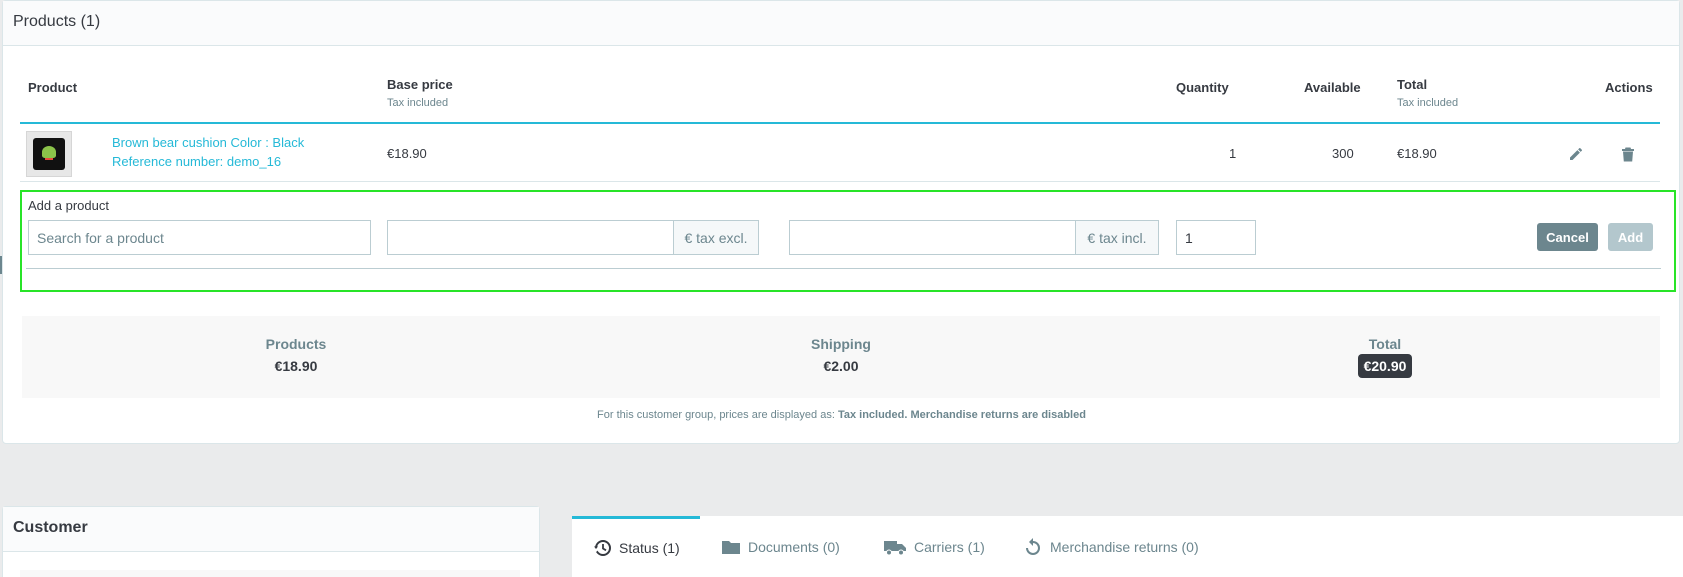 The image size is (1683, 577). Describe the element at coordinates (1033, 546) in the screenshot. I see `return-icon` at that location.